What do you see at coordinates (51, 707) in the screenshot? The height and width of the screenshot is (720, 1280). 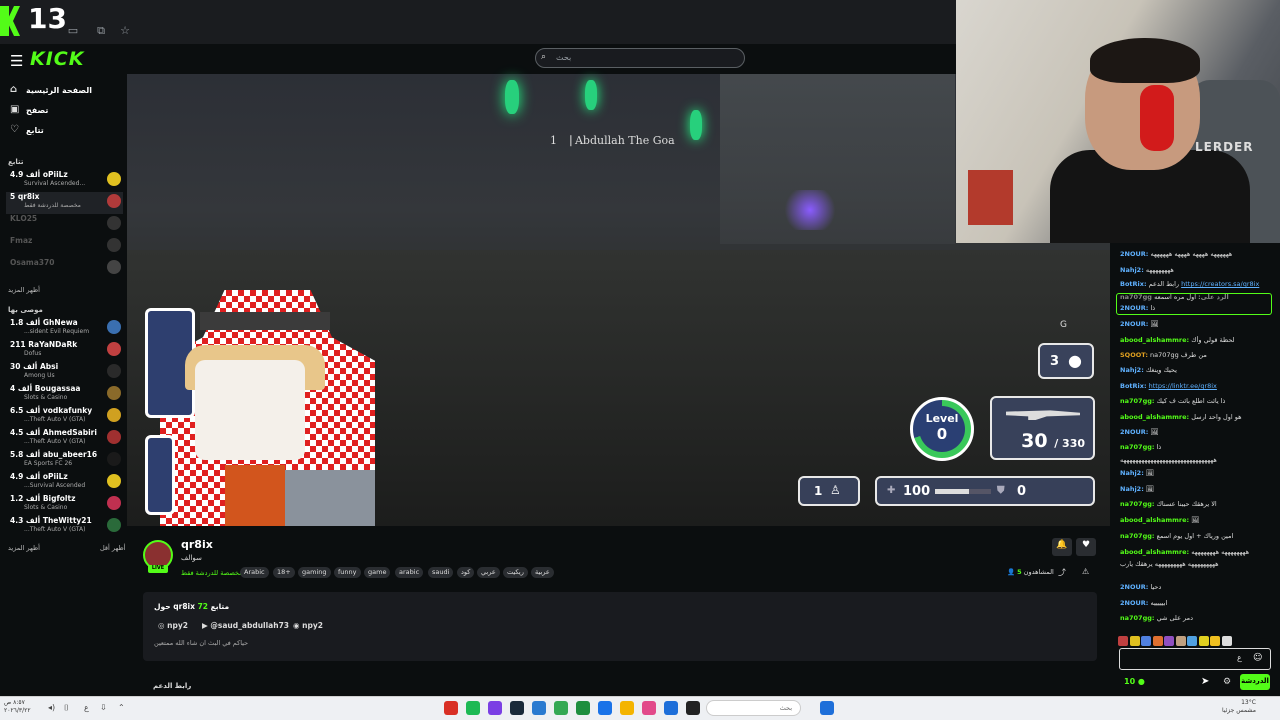 I see `speaker-icon: ◂)` at bounding box center [51, 707].